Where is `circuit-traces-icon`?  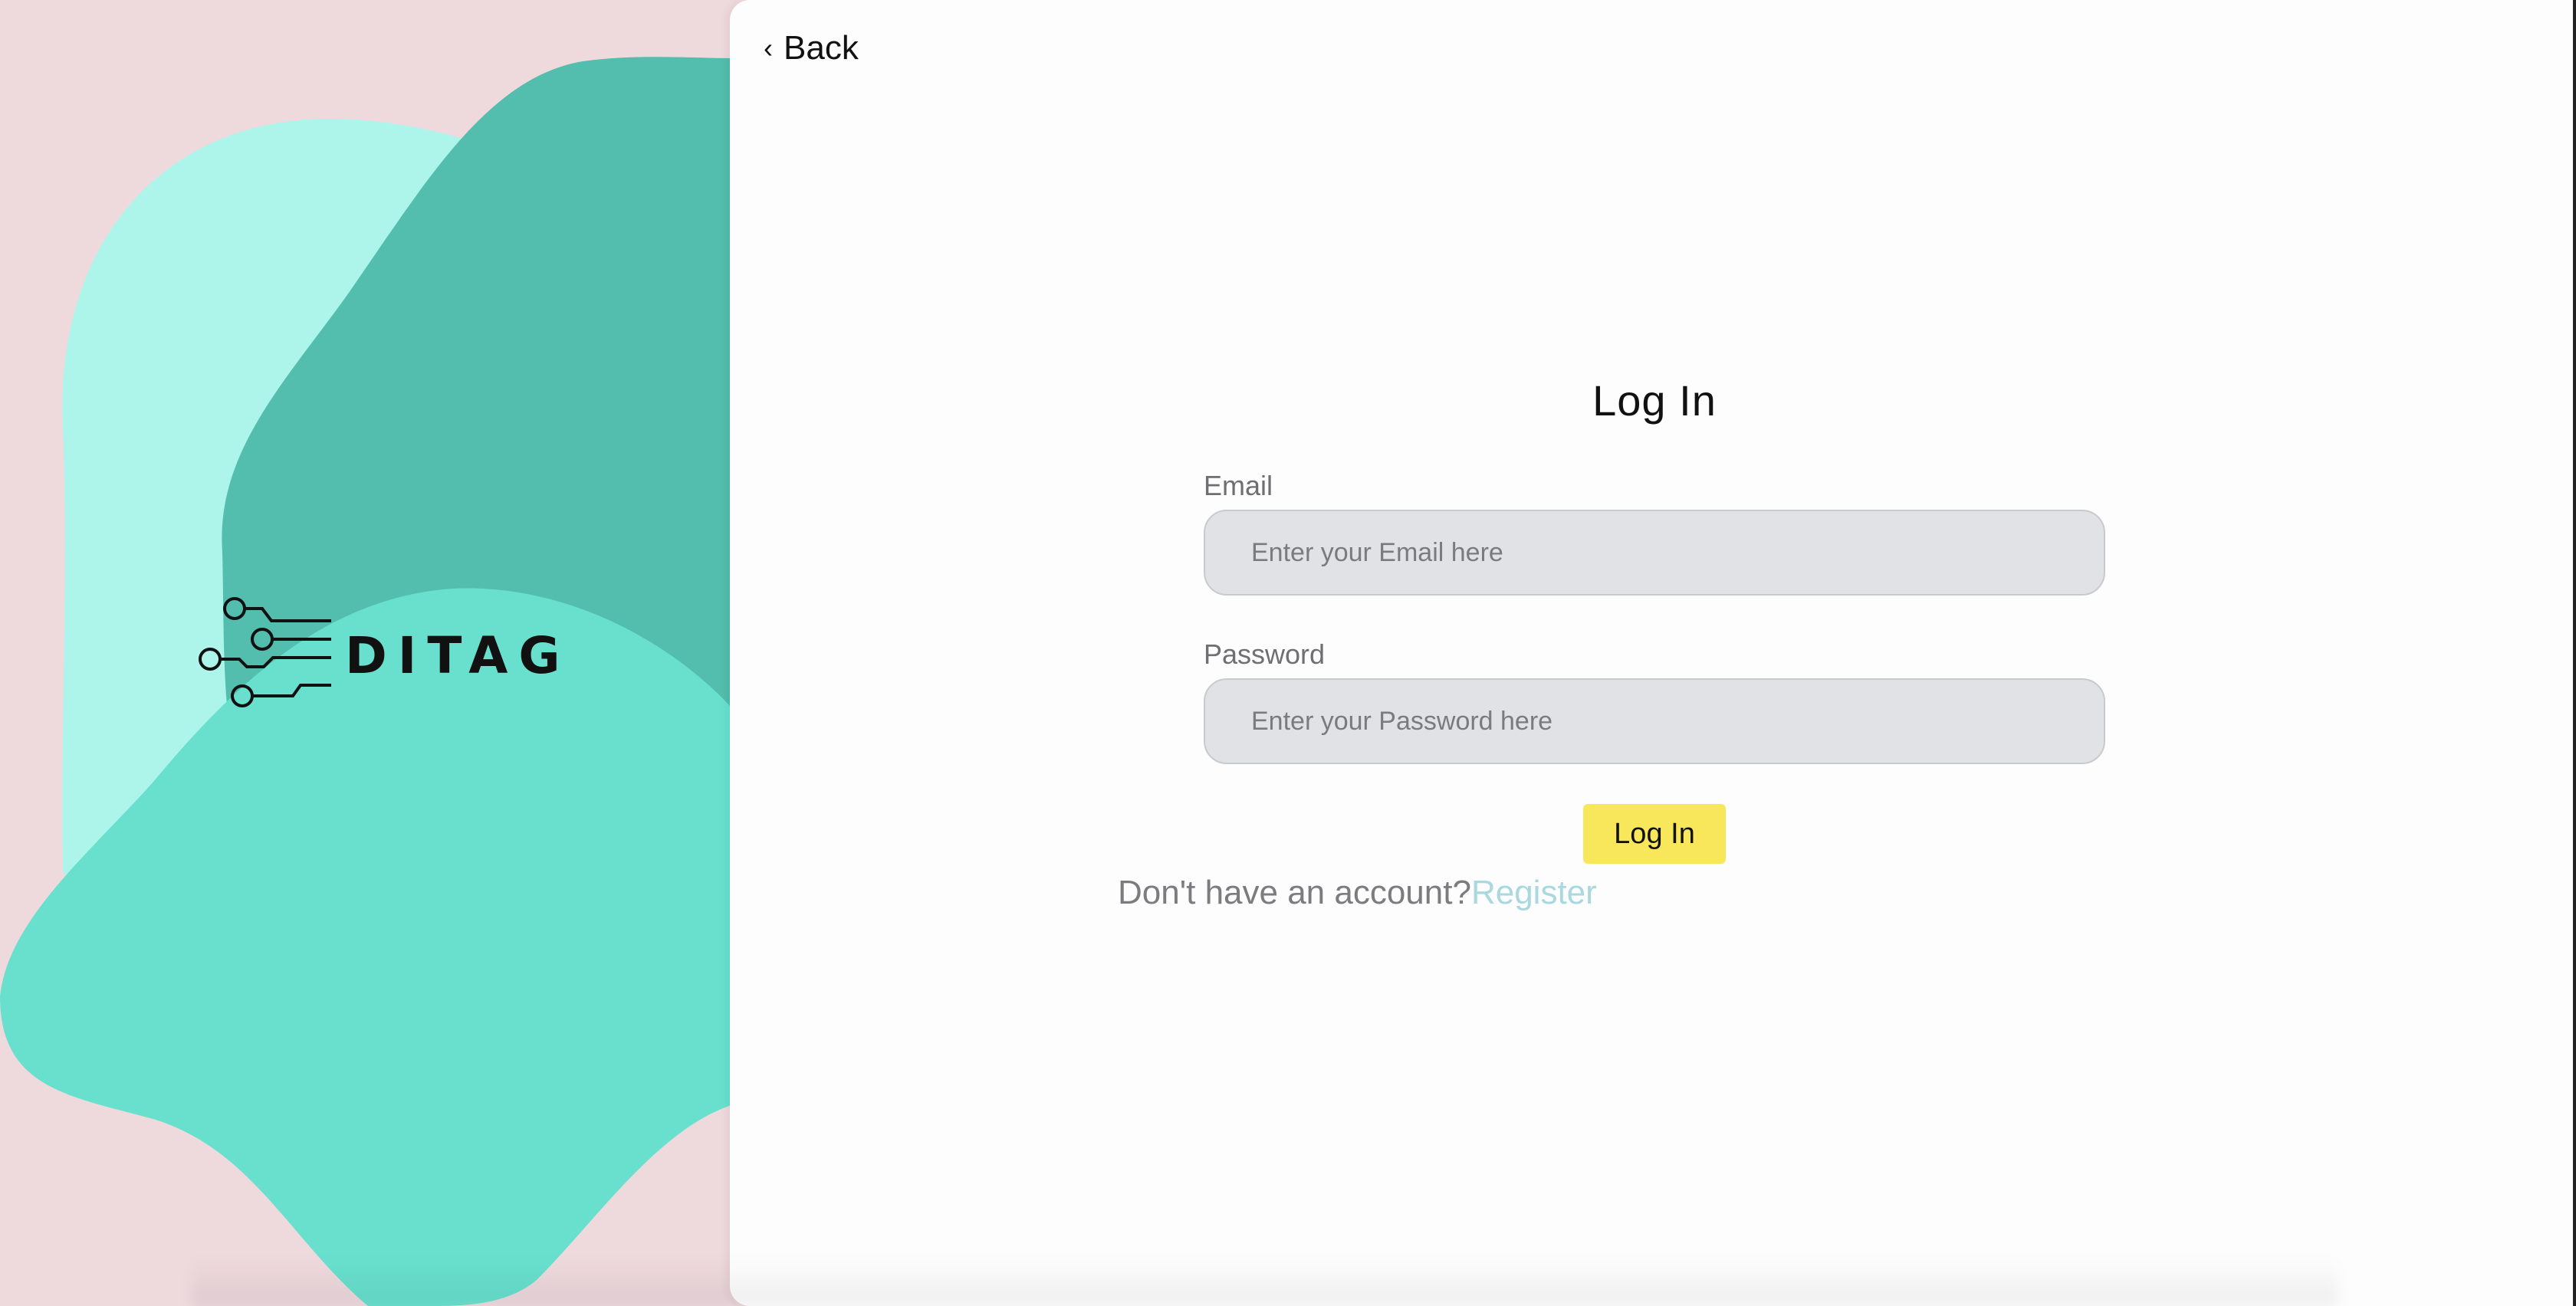
circuit-traces-icon is located at coordinates (265, 652).